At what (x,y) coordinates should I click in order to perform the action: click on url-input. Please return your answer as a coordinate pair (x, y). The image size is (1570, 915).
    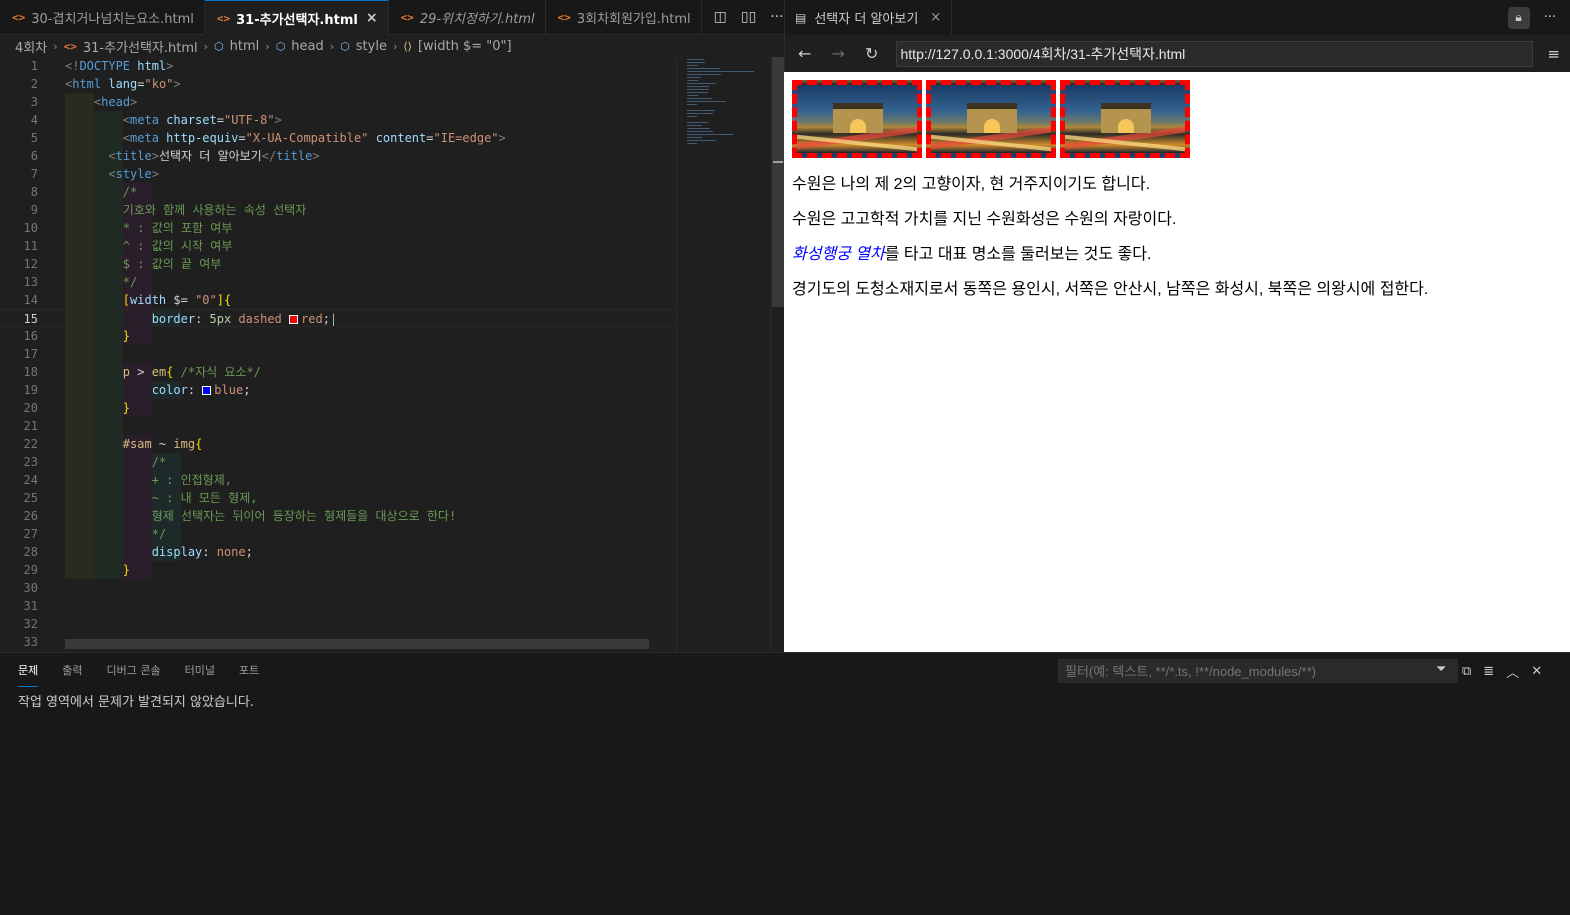
    Looking at the image, I should click on (1214, 53).